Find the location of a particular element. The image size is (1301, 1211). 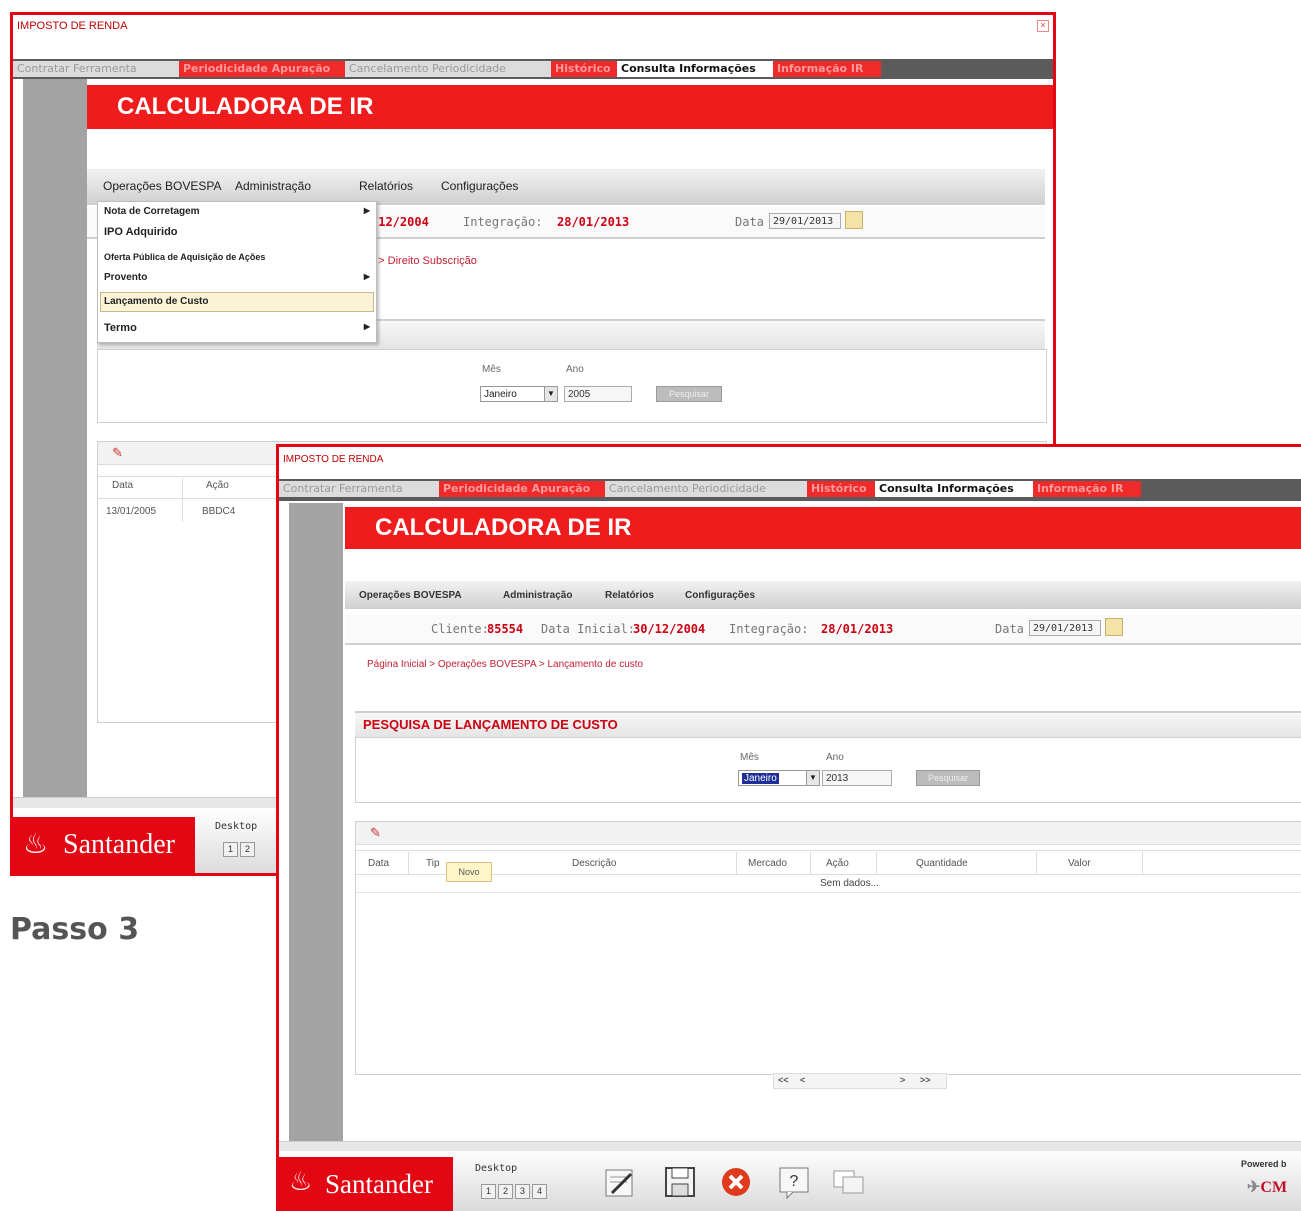

year-field: 2013 is located at coordinates (857, 778).